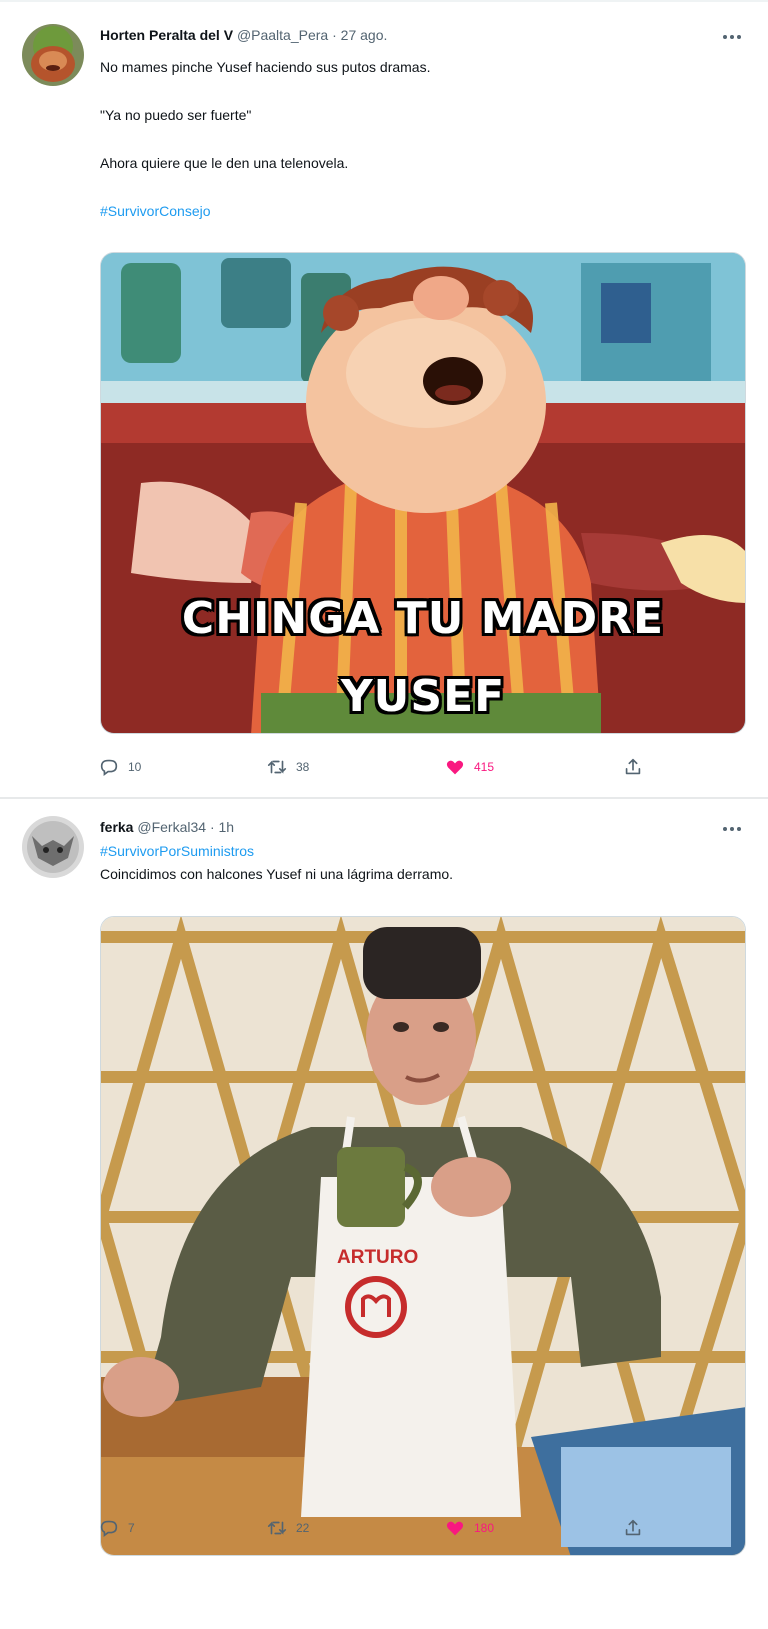 This screenshot has height=1629, width=768. Describe the element at coordinates (116, 827) in the screenshot. I see `author-name: ferka` at that location.